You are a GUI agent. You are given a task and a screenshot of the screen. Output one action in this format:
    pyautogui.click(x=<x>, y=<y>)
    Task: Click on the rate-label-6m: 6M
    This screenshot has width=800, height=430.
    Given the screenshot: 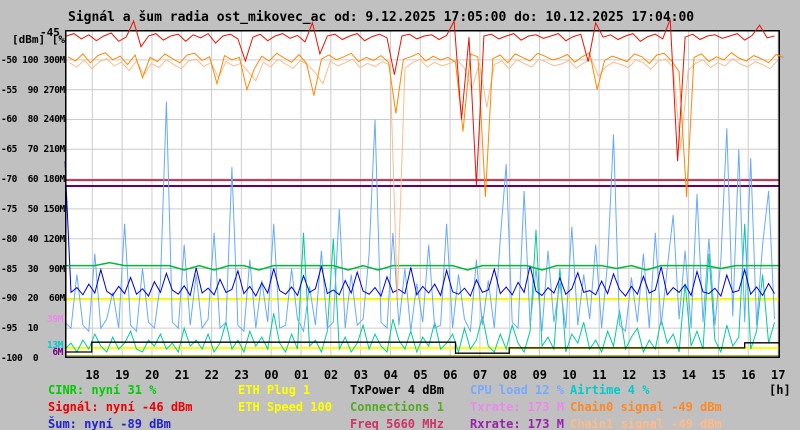 What is the action you would take?
    pyautogui.click(x=57, y=353)
    